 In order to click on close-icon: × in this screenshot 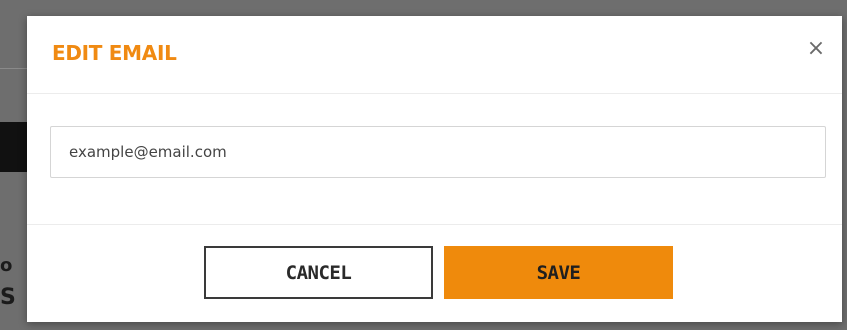, I will do `click(816, 49)`.